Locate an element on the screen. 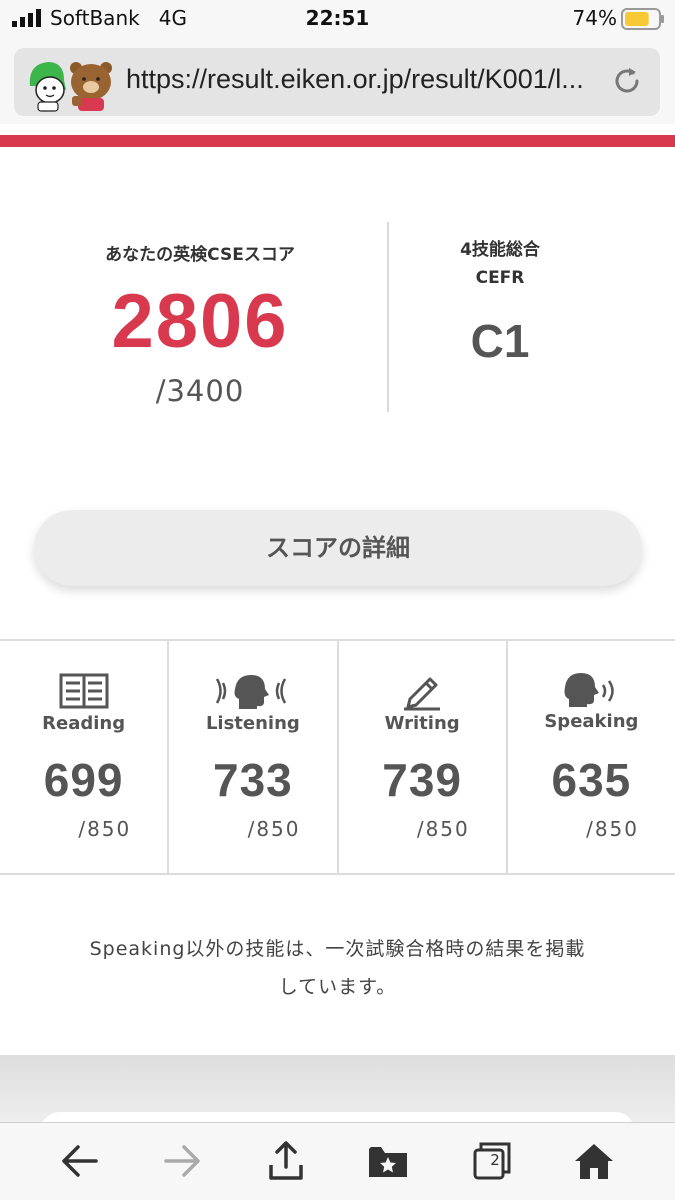 Image resolution: width=675 pixels, height=1200 pixels. skill-score: 733 is located at coordinates (253, 780).